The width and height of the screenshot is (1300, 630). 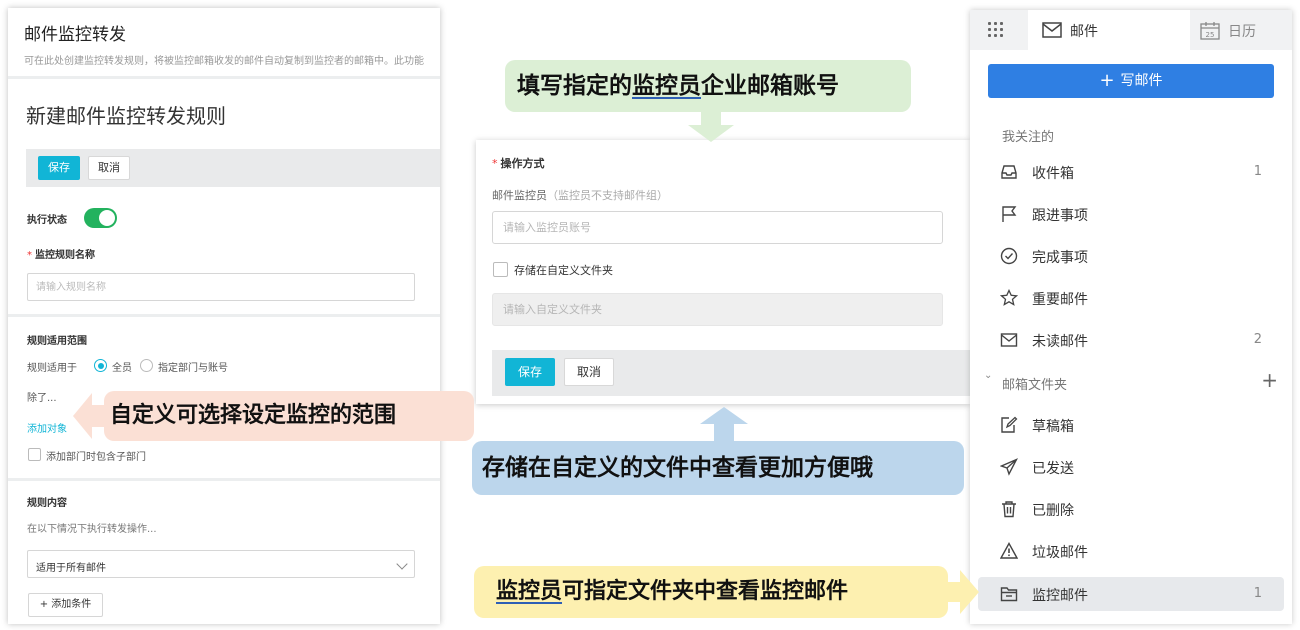 What do you see at coordinates (122, 368) in the screenshot?
I see `scope-all-label: 全员` at bounding box center [122, 368].